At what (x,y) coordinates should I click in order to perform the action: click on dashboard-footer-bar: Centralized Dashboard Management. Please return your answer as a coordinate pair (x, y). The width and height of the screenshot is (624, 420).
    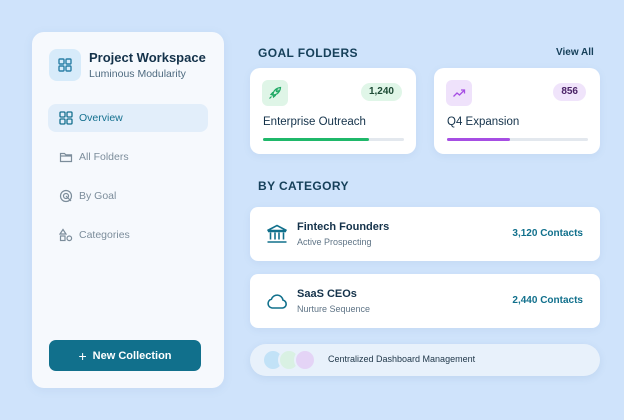
    Looking at the image, I should click on (425, 360).